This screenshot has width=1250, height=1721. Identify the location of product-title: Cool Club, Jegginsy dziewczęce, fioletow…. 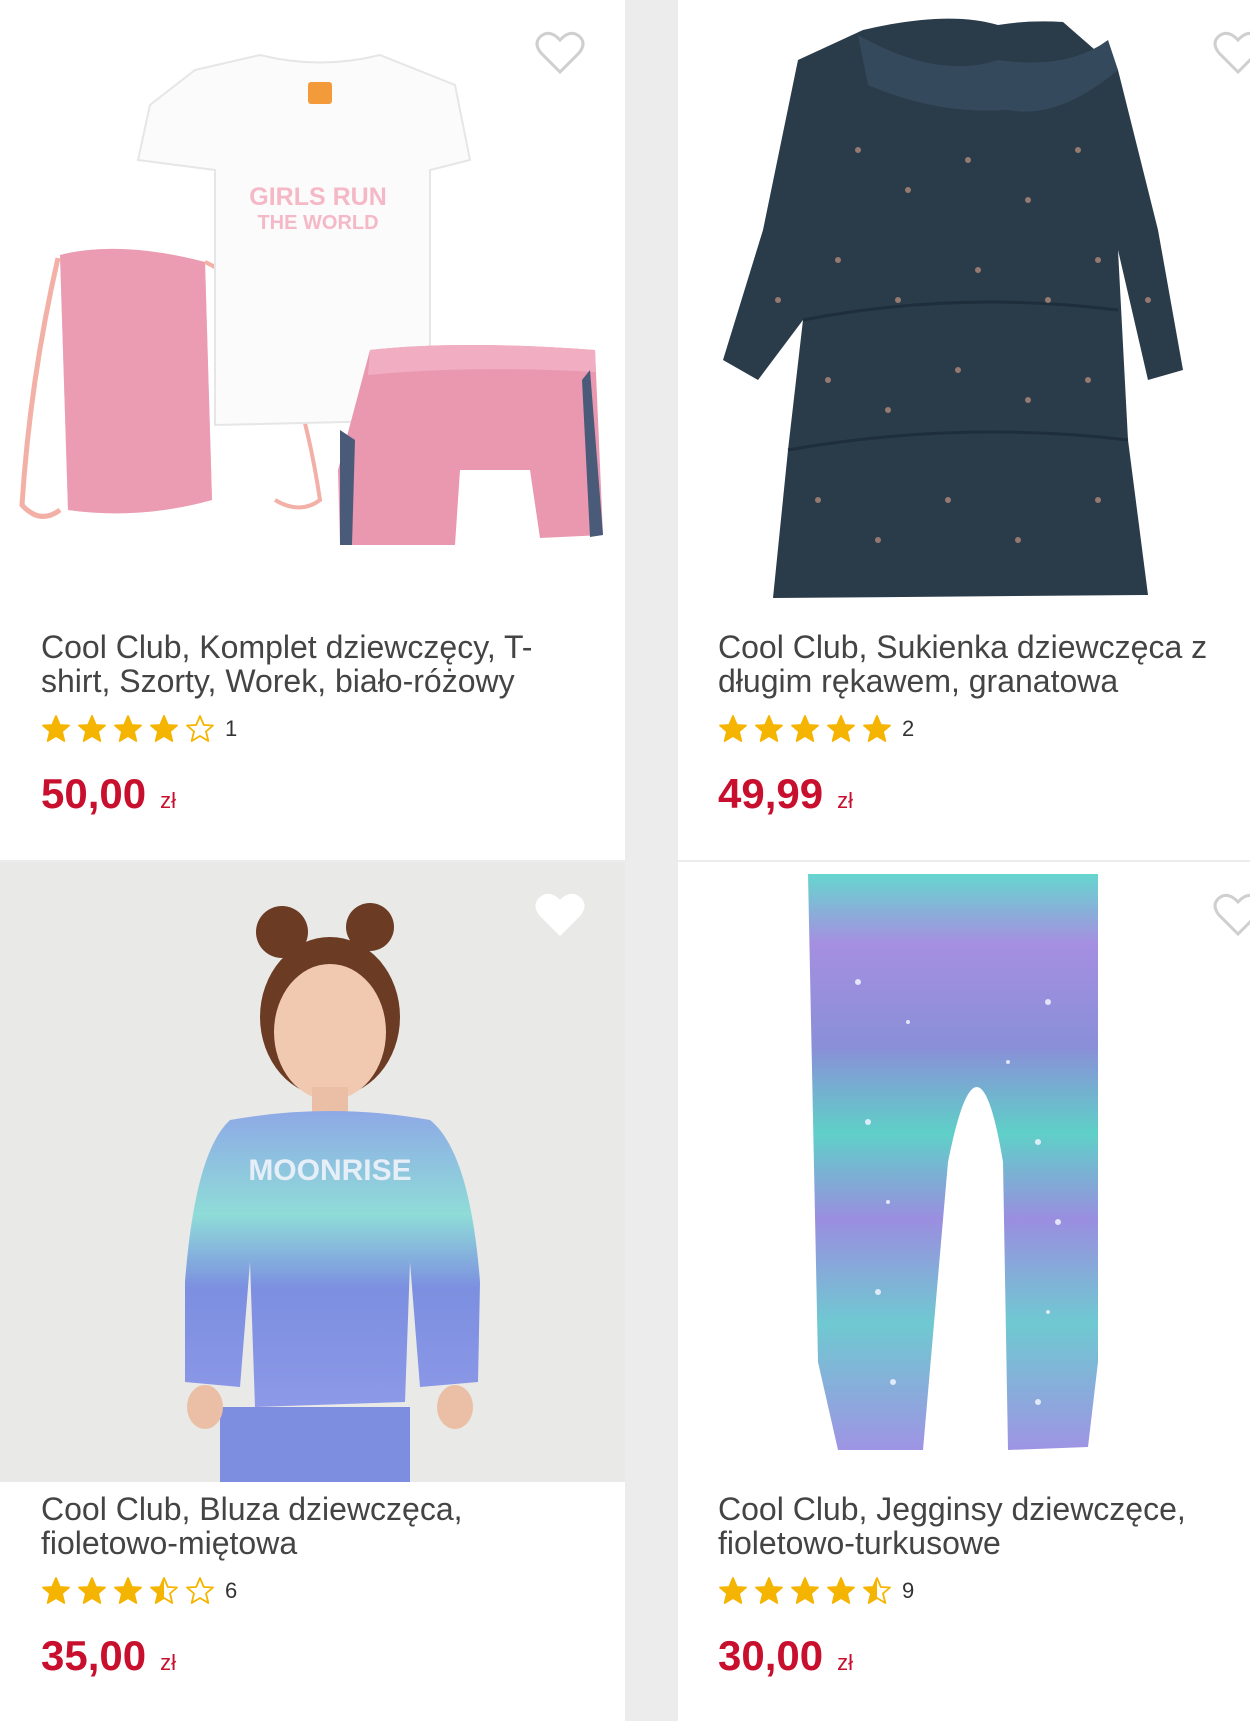
(978, 1526).